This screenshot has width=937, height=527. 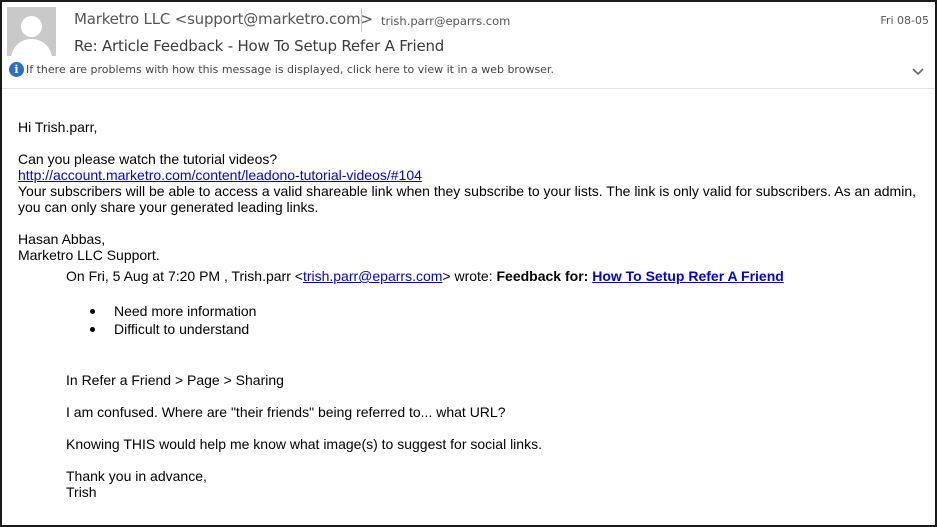 What do you see at coordinates (491, 311) in the screenshot?
I see `list-item: Need more information` at bounding box center [491, 311].